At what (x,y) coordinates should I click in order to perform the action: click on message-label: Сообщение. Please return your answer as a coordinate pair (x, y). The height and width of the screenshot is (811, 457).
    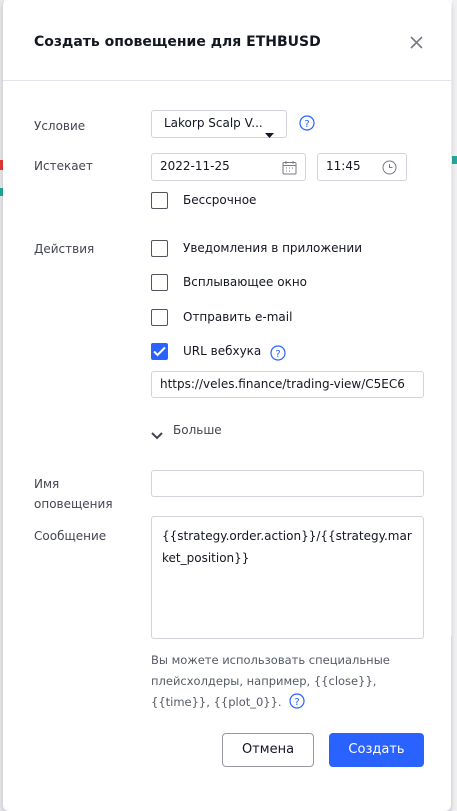
    Looking at the image, I should click on (70, 536).